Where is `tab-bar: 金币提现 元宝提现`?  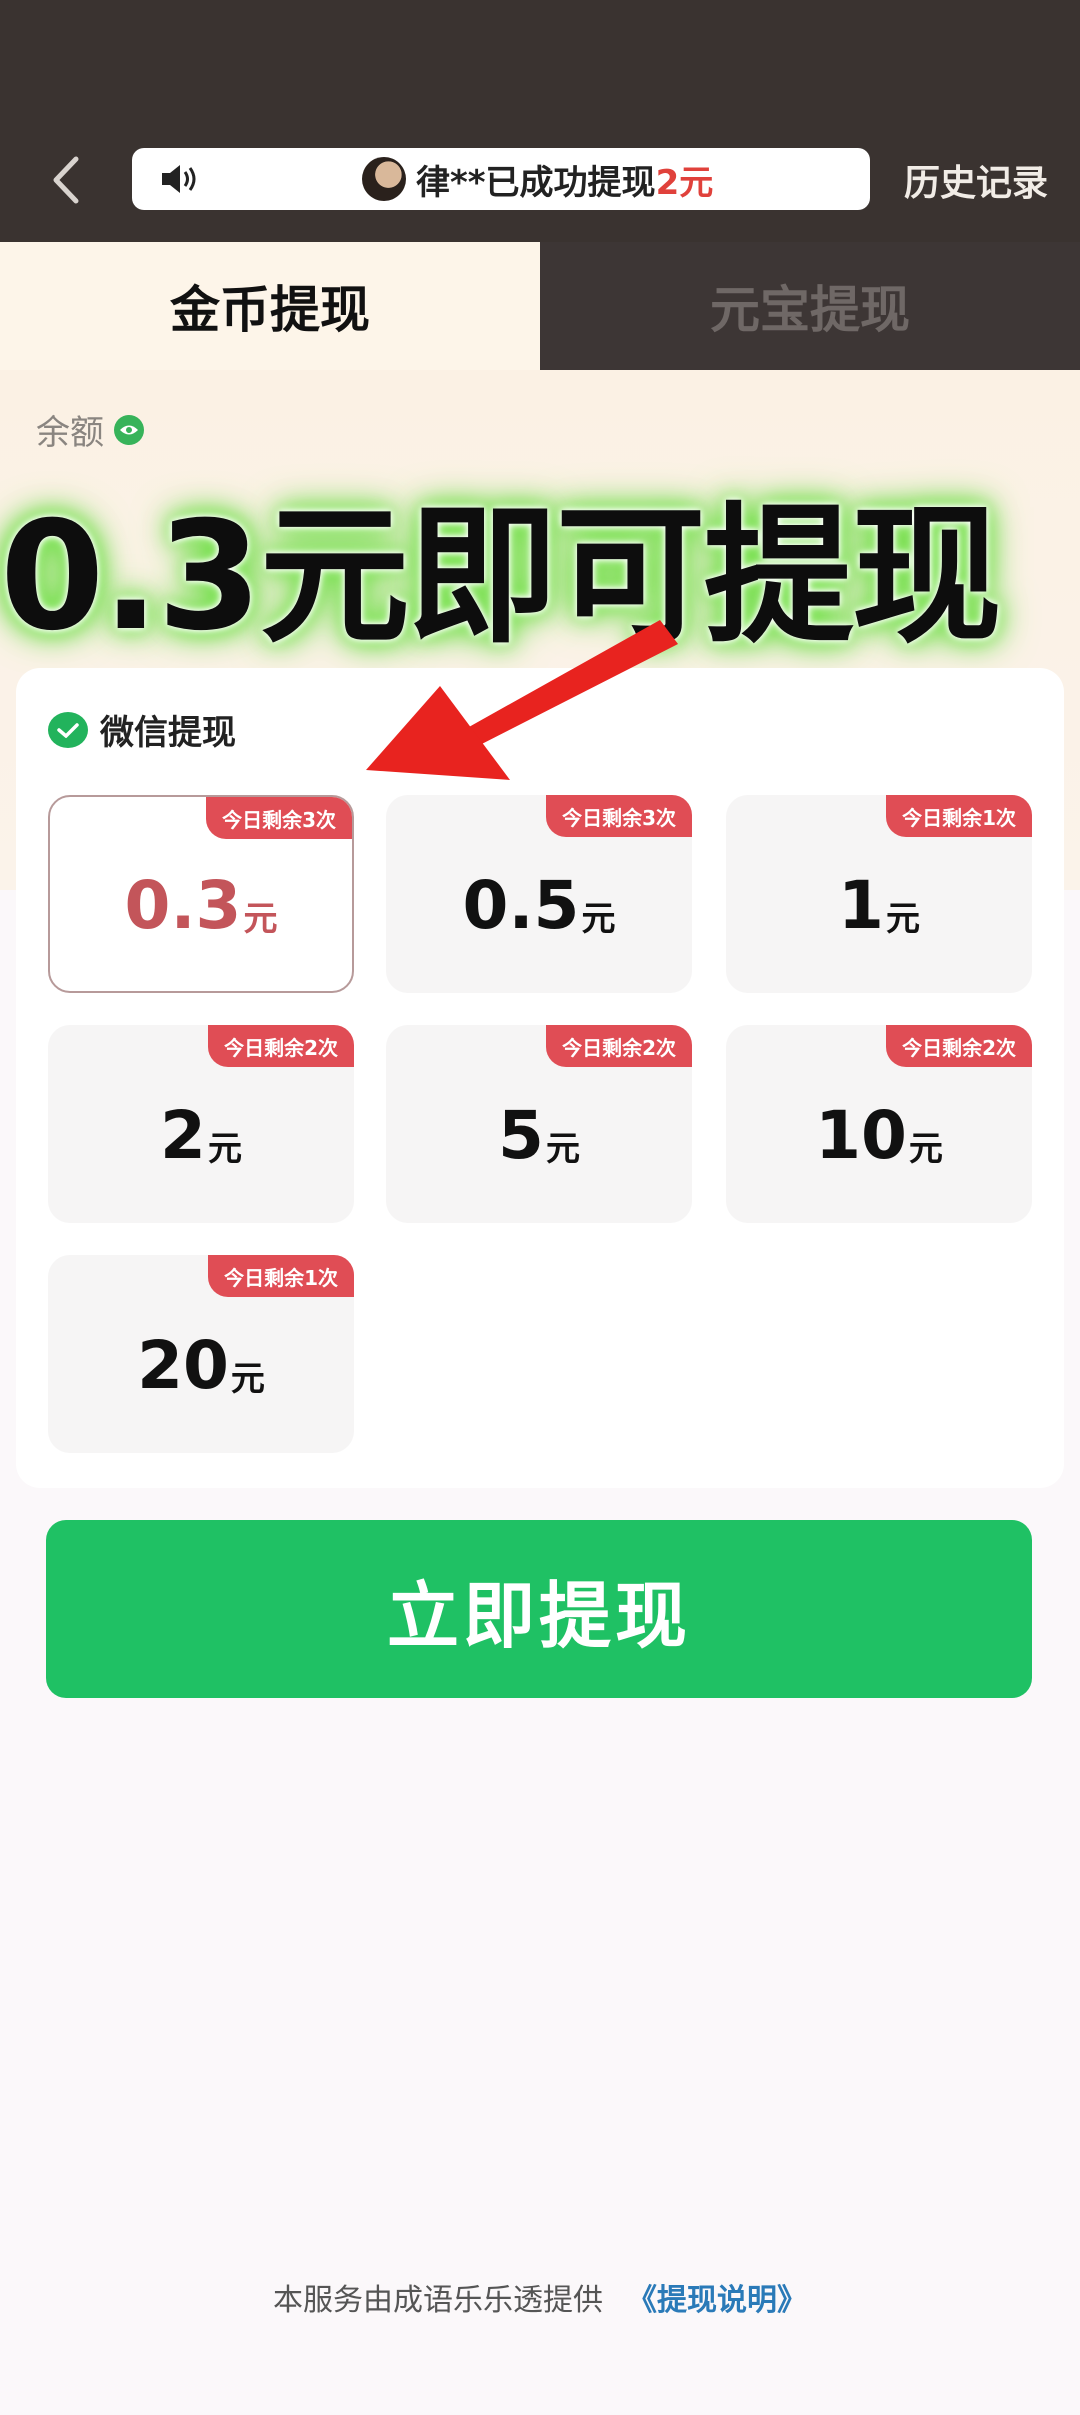 tab-bar: 金币提现 元宝提现 is located at coordinates (540, 306).